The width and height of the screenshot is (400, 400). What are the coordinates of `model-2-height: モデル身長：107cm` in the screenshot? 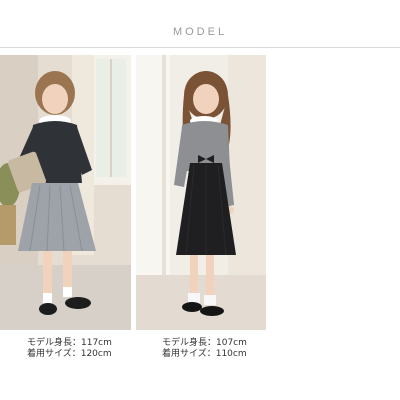 It's located at (204, 343).